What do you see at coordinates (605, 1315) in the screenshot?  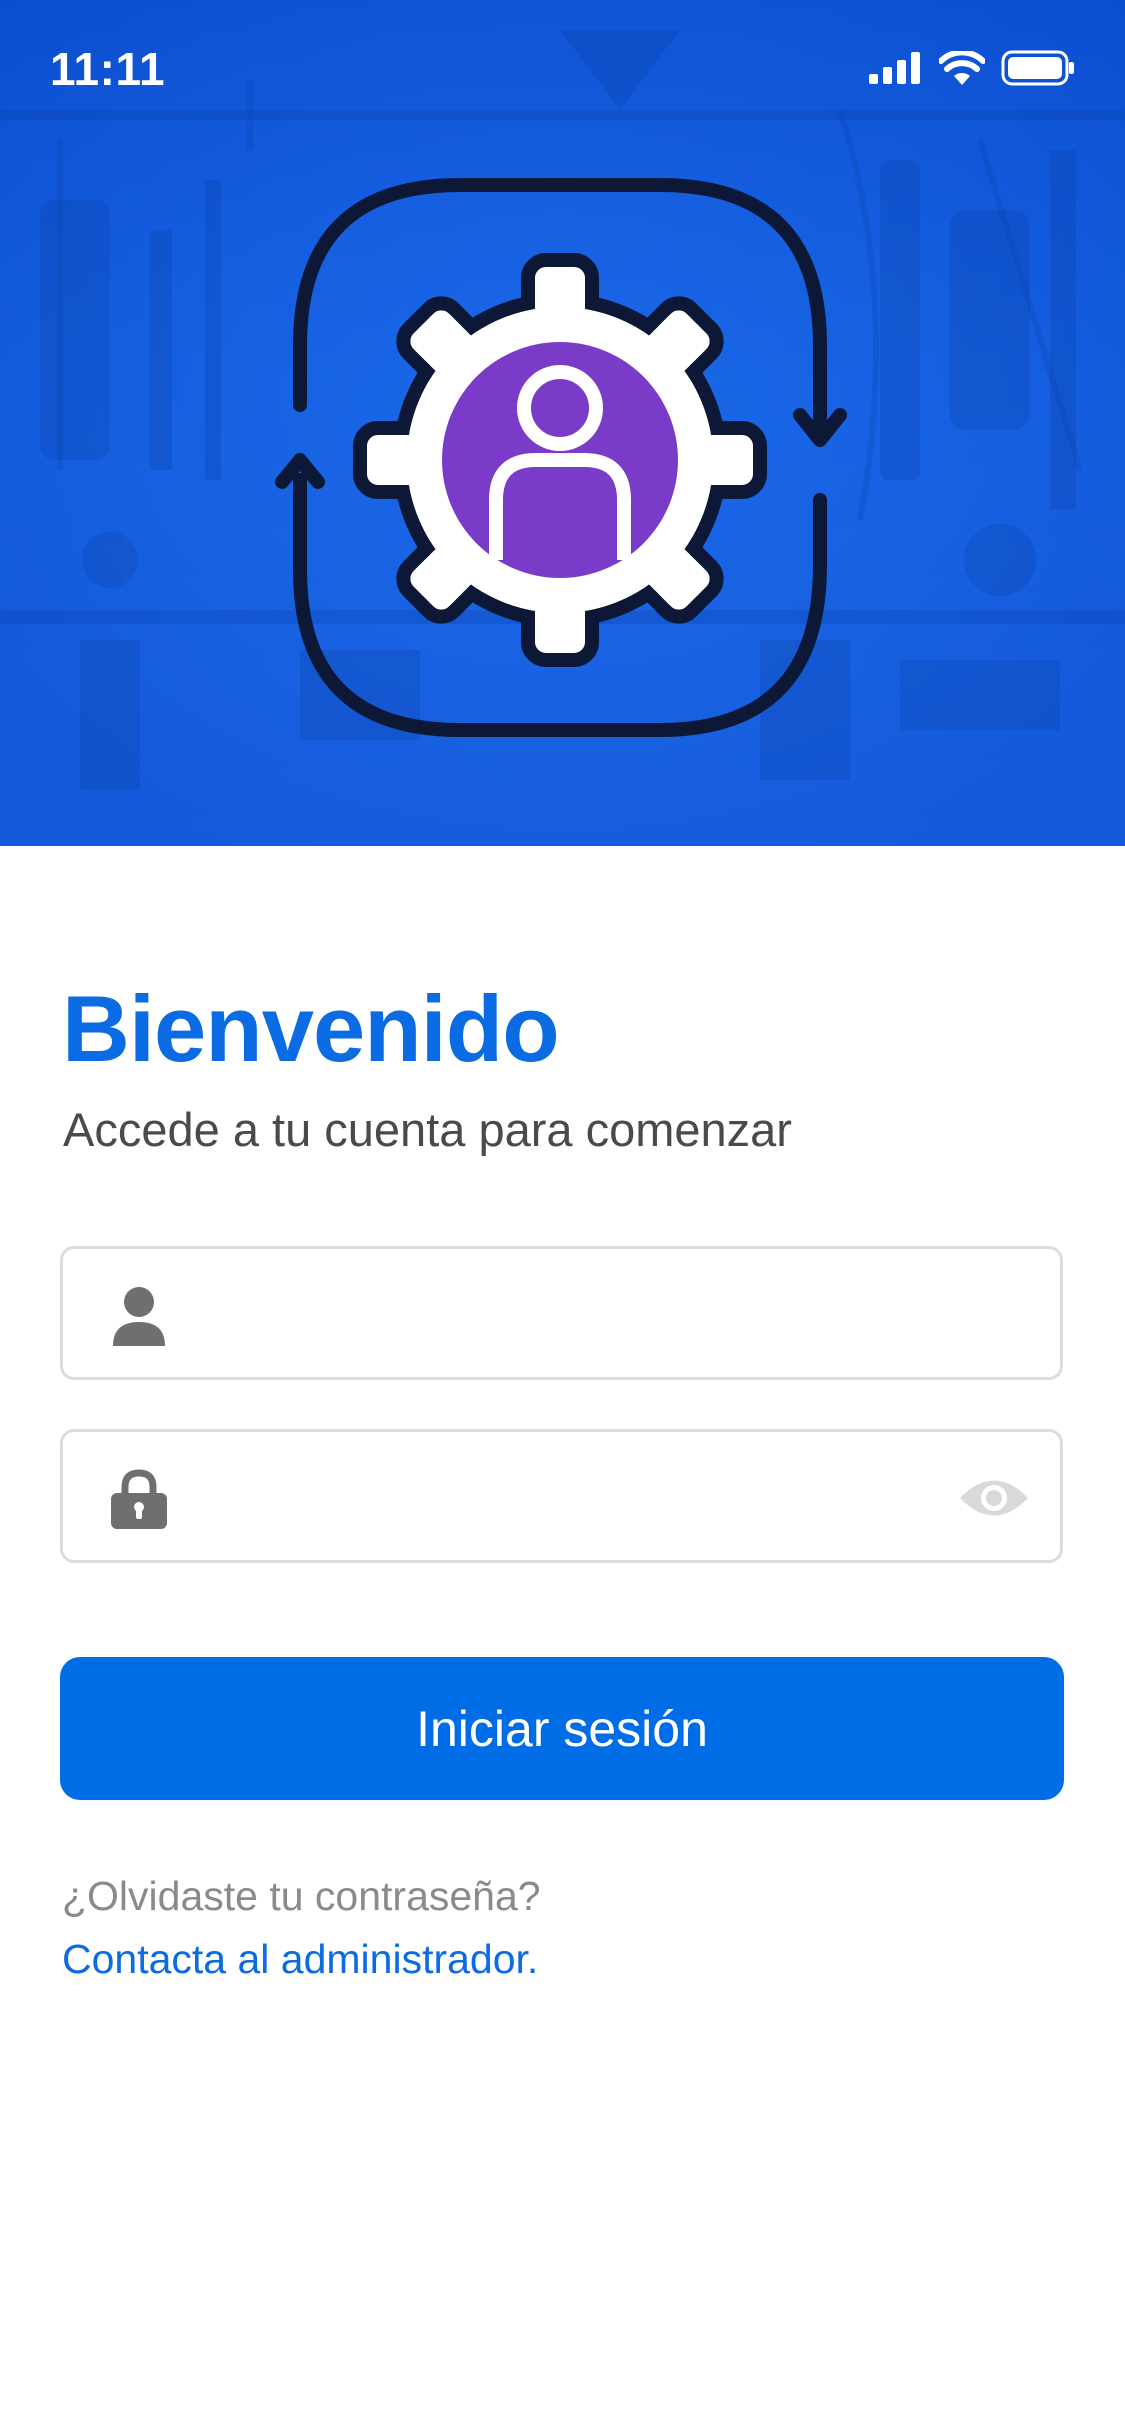 I see `username-input` at bounding box center [605, 1315].